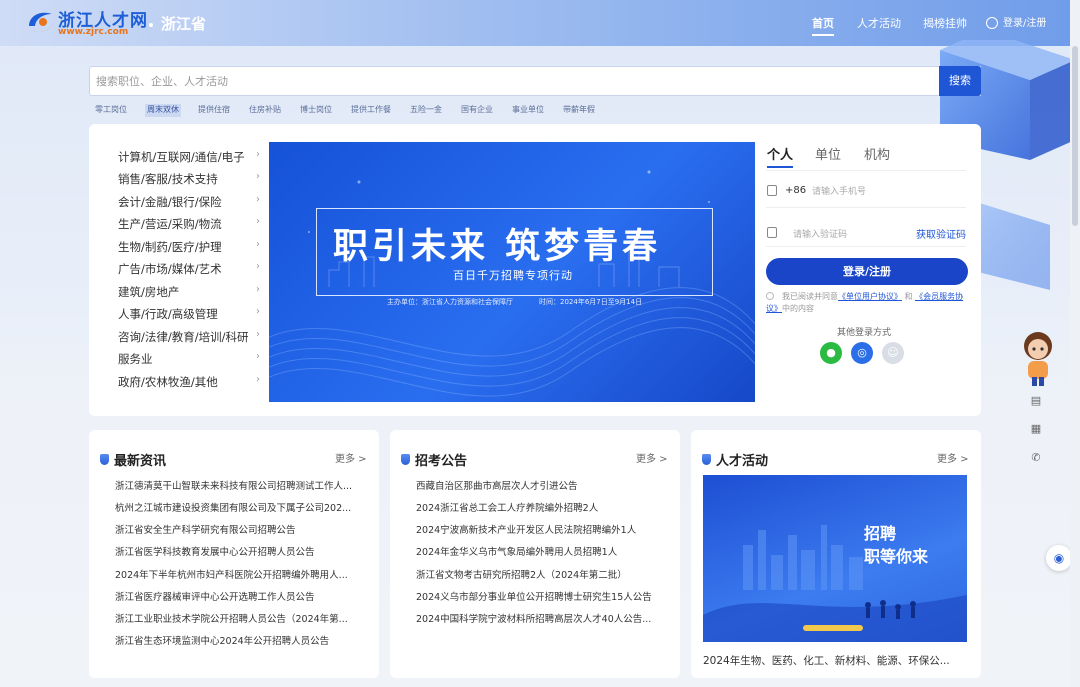 This screenshot has width=1080, height=687. What do you see at coordinates (1036, 458) in the screenshot?
I see `phone-icon: ✆` at bounding box center [1036, 458].